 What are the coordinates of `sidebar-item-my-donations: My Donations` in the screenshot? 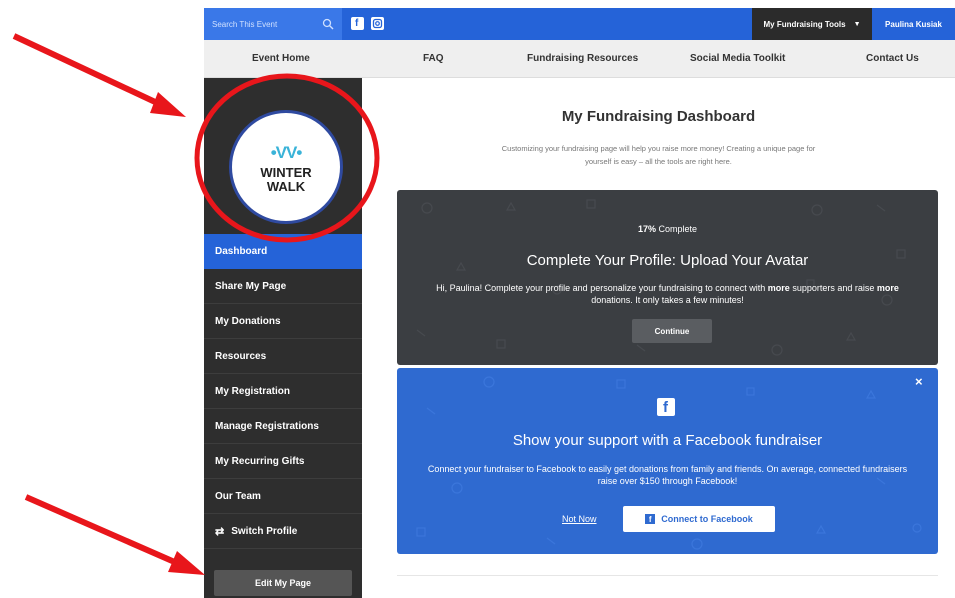 It's located at (283, 321).